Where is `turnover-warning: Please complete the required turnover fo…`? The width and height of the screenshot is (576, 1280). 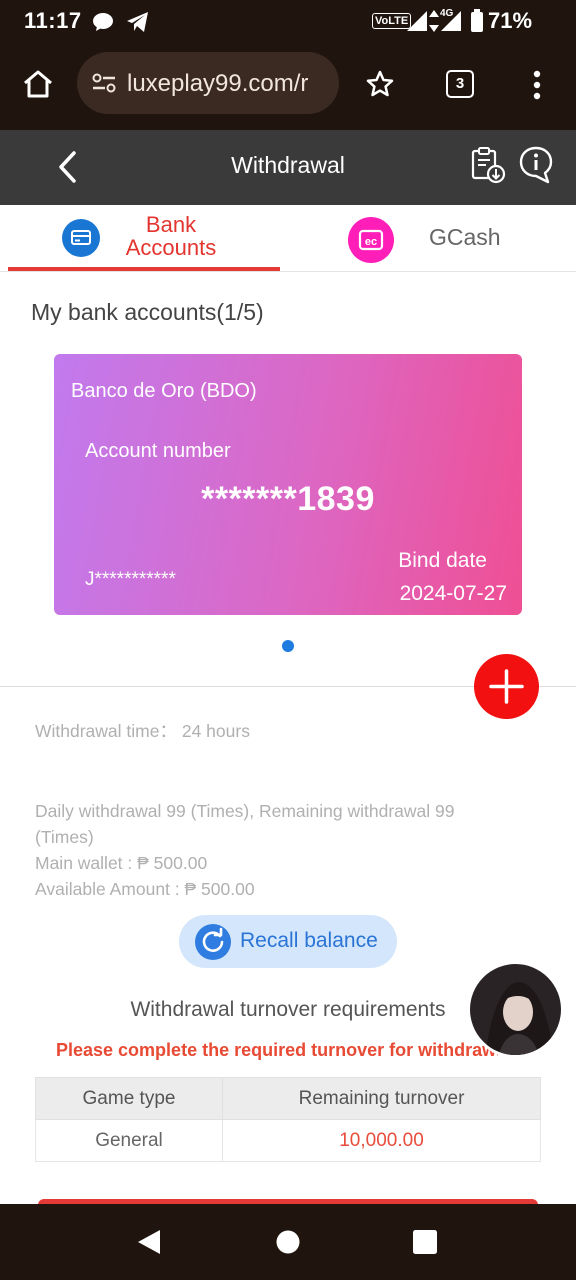
turnover-warning: Please complete the required turnover fo… is located at coordinates (277, 1050).